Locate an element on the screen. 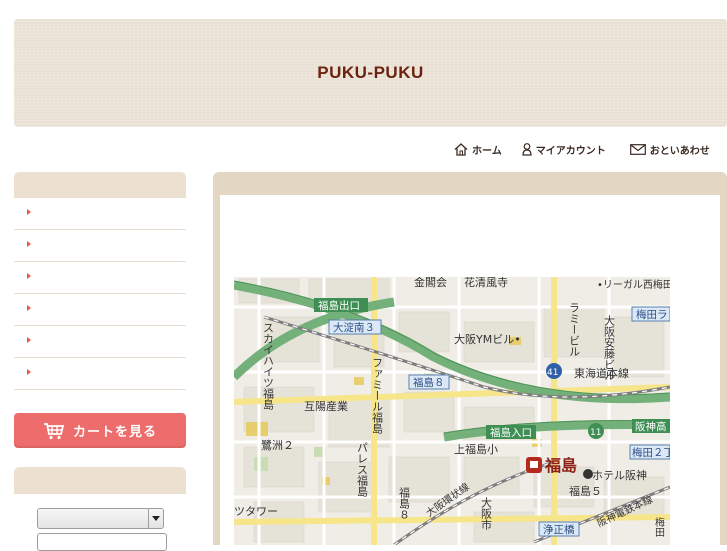 This screenshot has width=727, height=551. station-label: 福島 is located at coordinates (560, 465).